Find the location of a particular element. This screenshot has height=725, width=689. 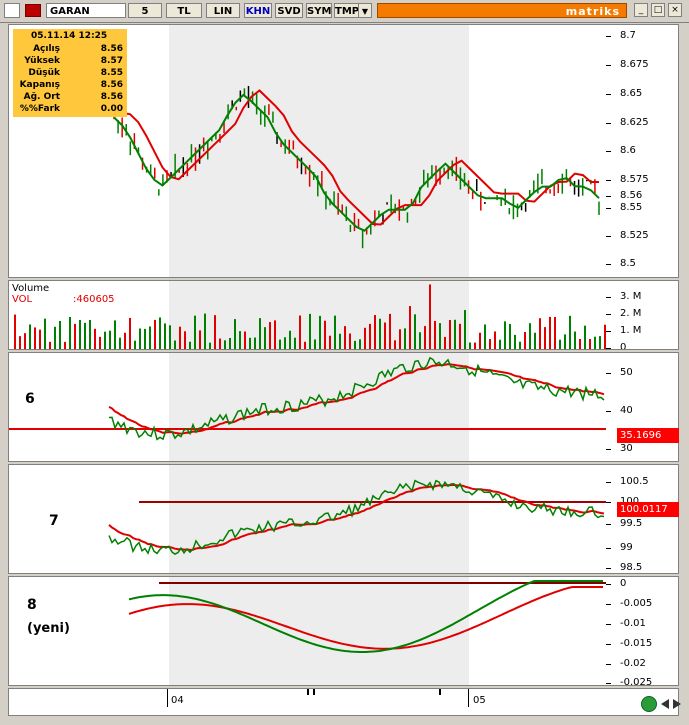

axis-tick: -0.015 is located at coordinates (636, 643).